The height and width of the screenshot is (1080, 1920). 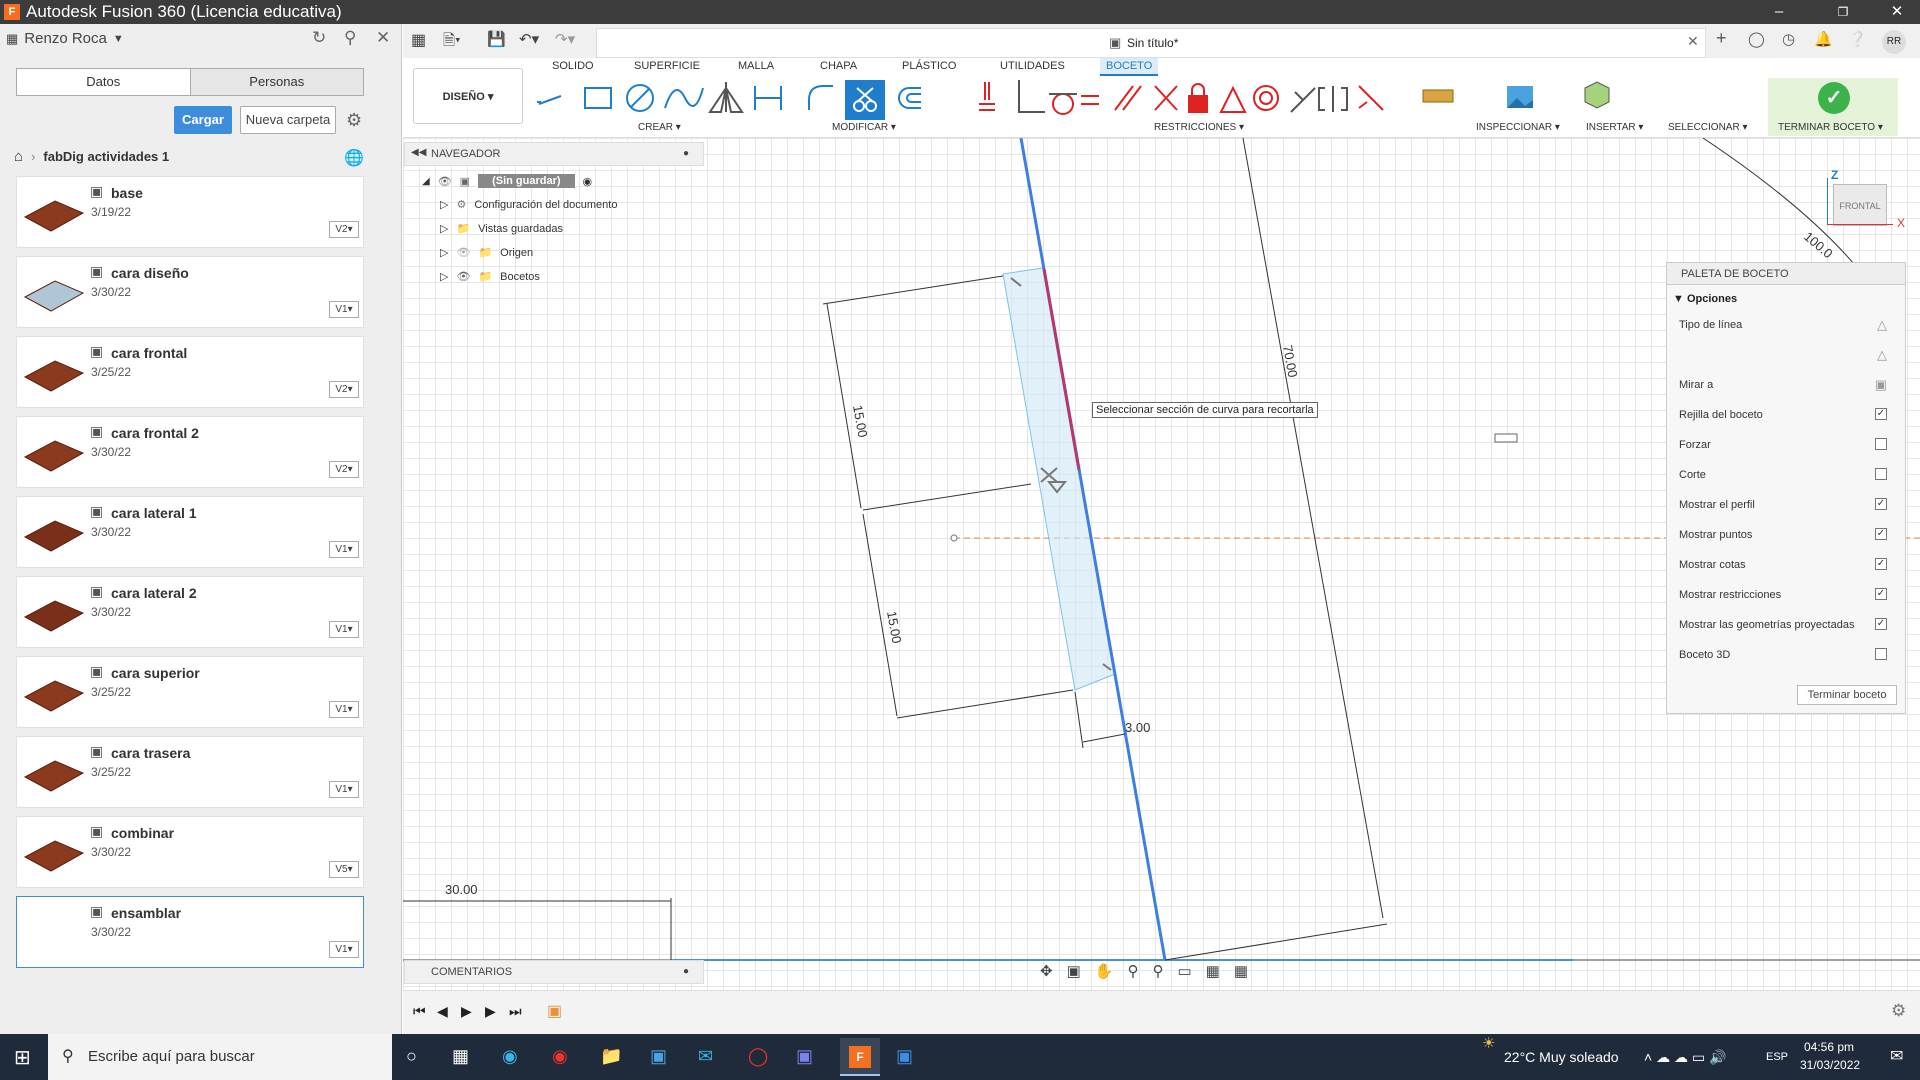 What do you see at coordinates (1873, 203) in the screenshot?
I see `view-cube: Z FRONTAL X` at bounding box center [1873, 203].